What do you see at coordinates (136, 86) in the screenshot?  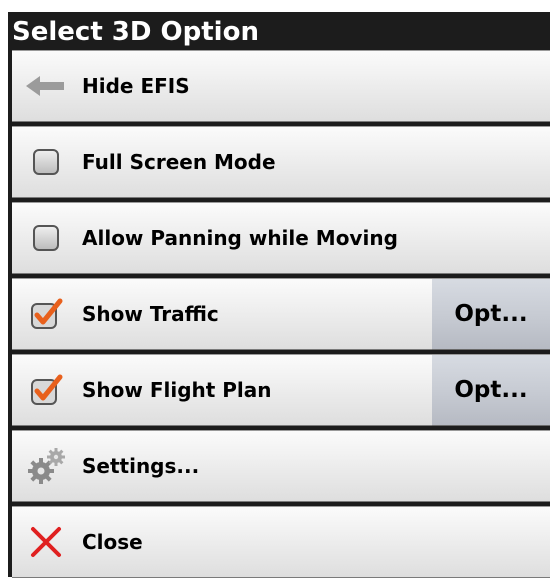 I see `hide-efis-label: Hide EFIS` at bounding box center [136, 86].